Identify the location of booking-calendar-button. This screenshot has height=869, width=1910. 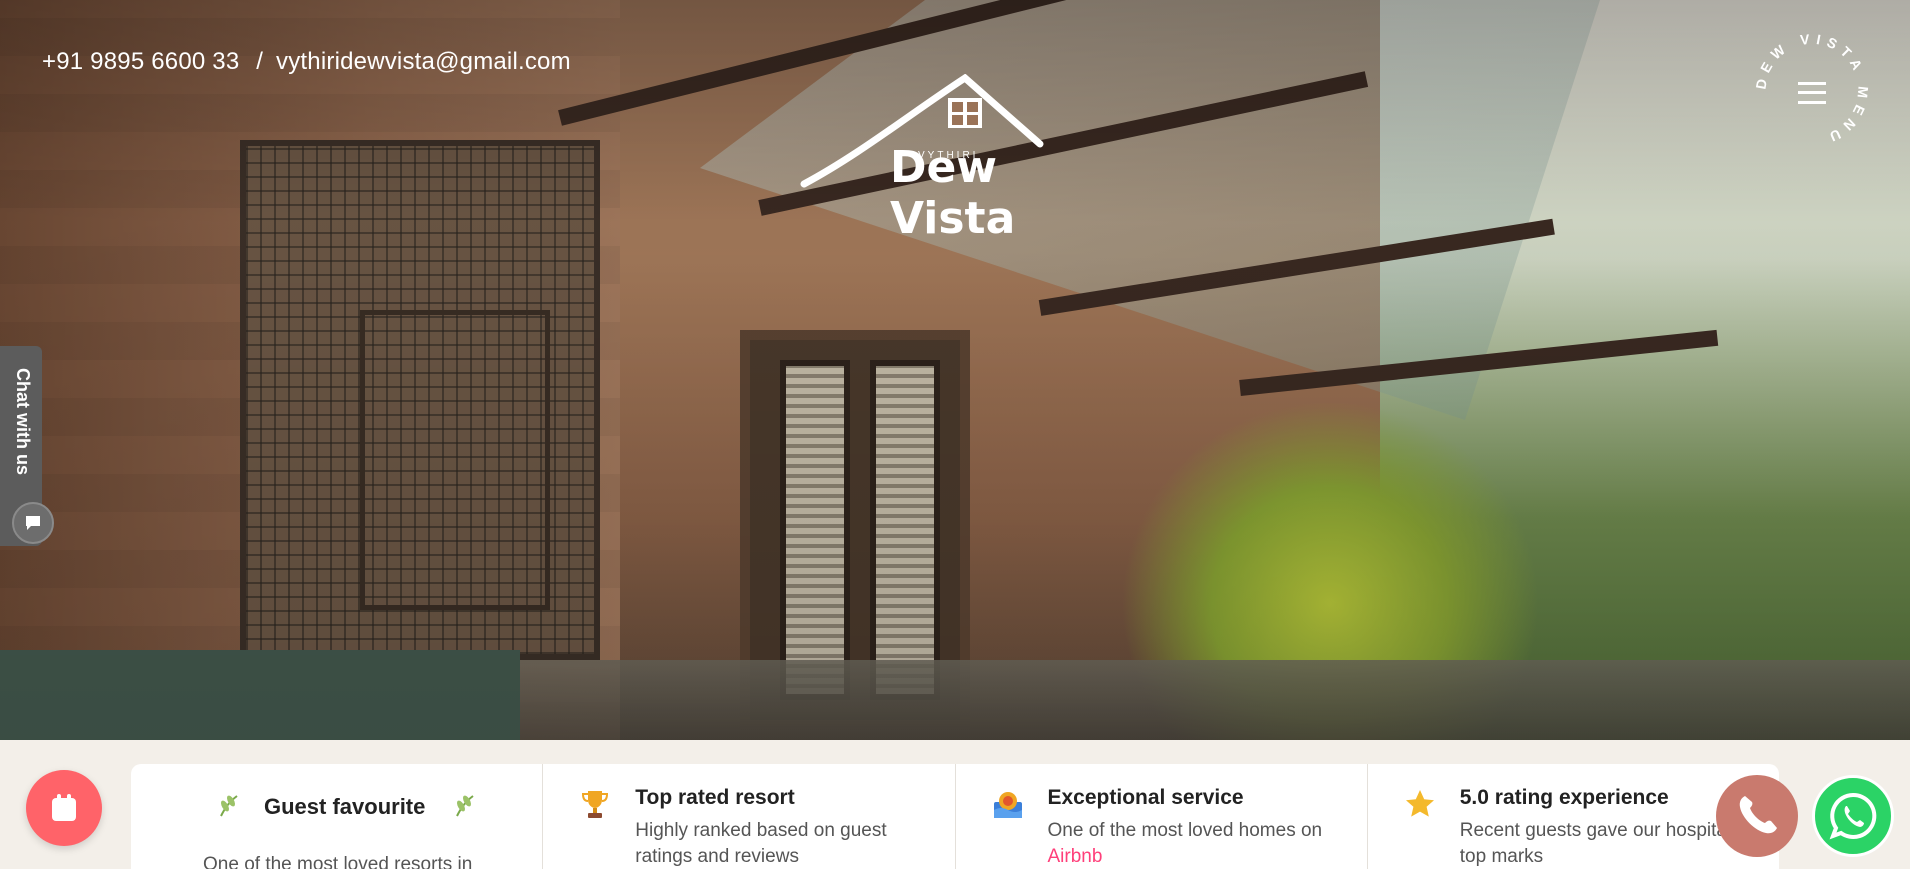
(64, 808).